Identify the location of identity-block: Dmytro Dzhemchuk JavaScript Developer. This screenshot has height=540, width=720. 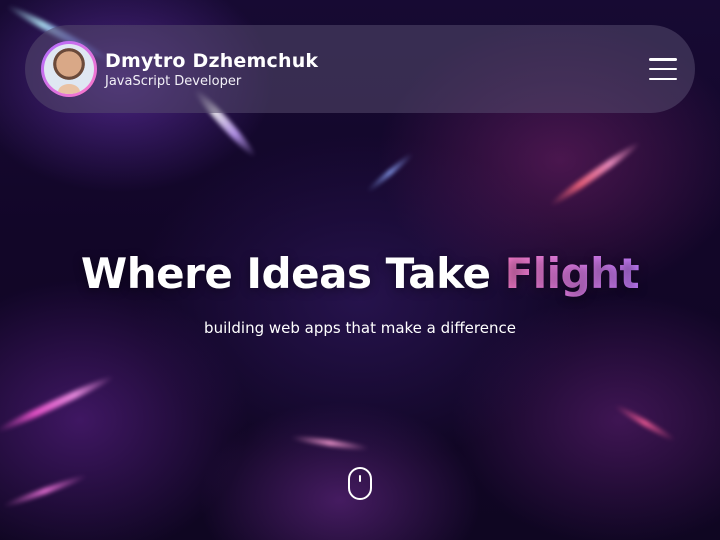
(211, 69).